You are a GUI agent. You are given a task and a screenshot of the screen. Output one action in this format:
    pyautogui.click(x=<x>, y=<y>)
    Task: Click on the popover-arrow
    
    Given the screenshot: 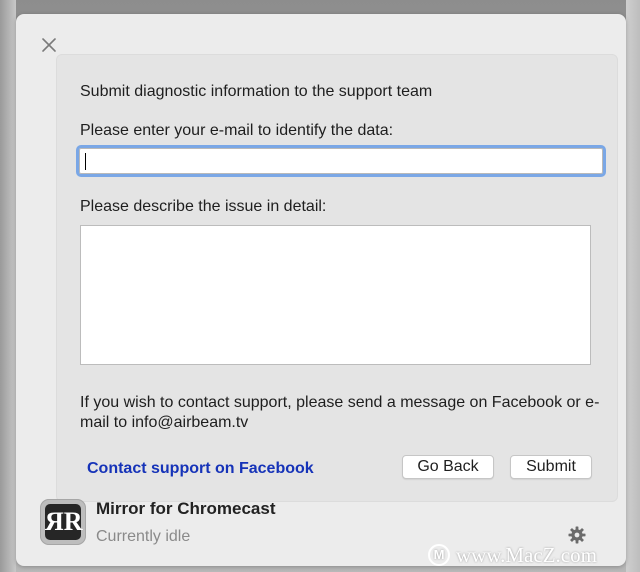 What is the action you would take?
    pyautogui.click(x=337, y=22)
    